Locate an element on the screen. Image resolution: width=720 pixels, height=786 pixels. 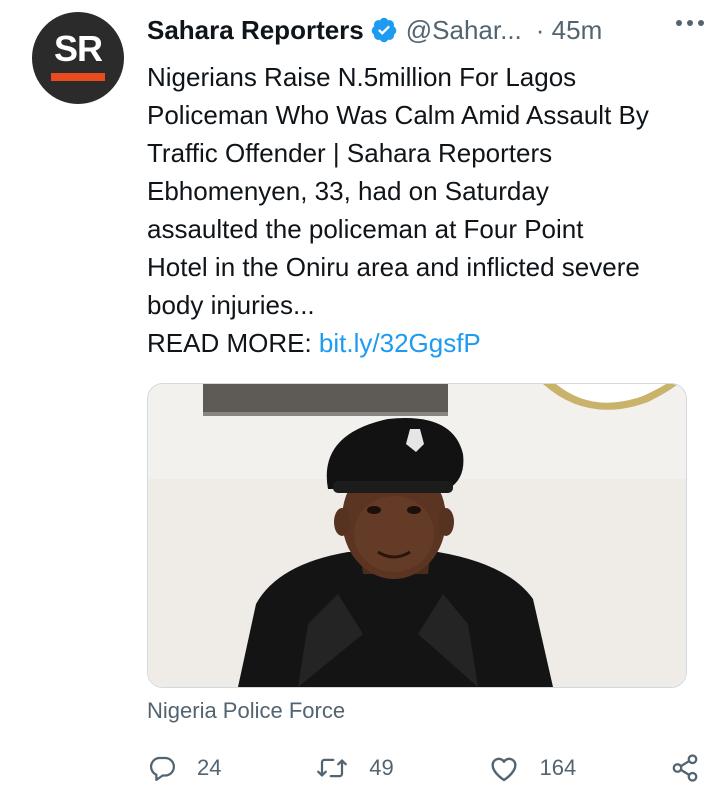
author-name: Sahara Reporters is located at coordinates (255, 30).